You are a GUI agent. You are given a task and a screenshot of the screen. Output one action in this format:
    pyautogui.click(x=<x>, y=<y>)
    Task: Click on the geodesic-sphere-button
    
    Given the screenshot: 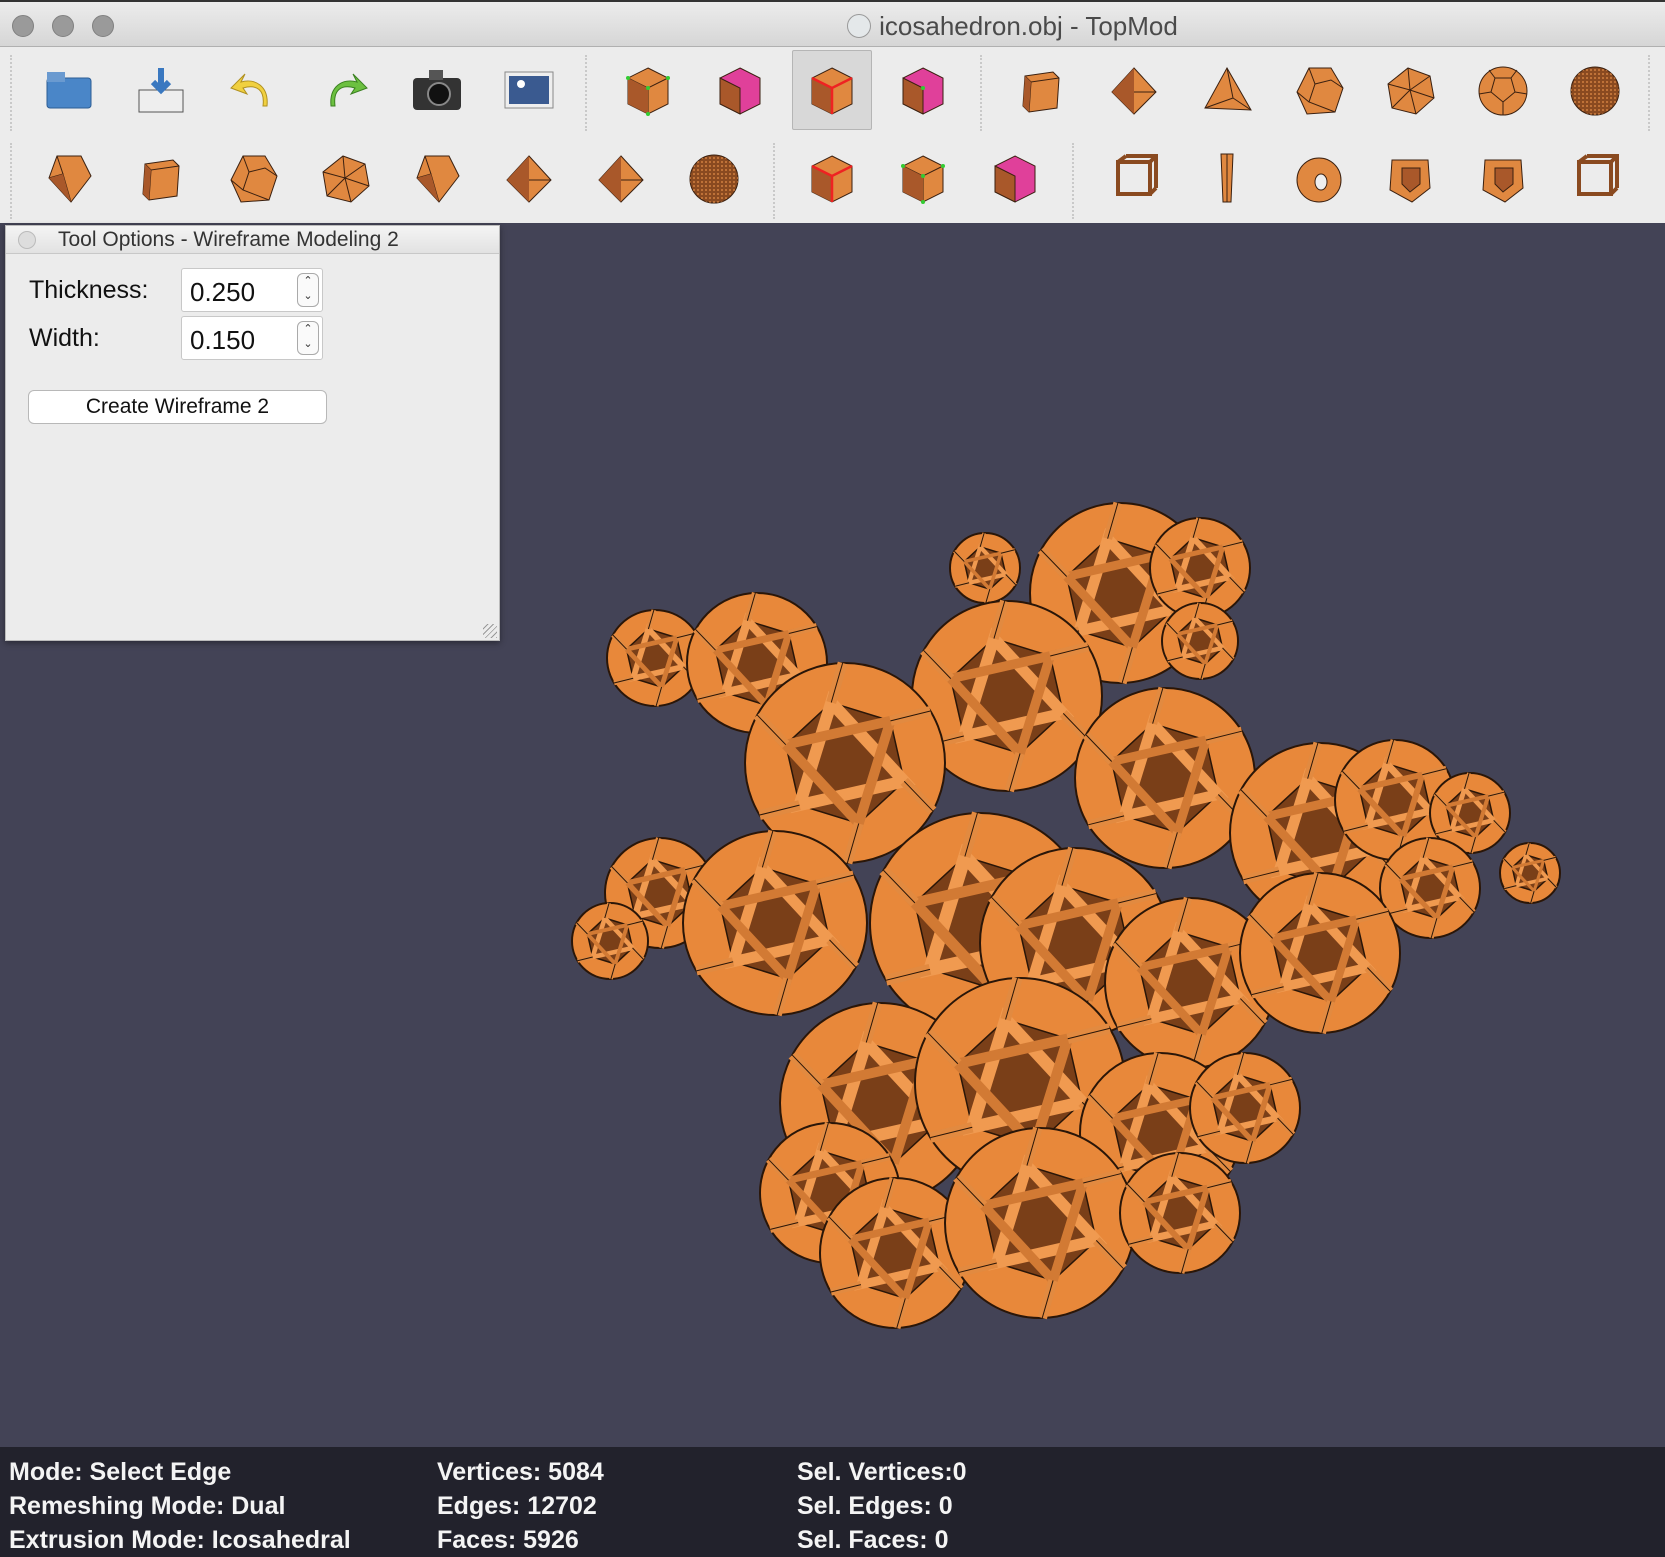 What is the action you would take?
    pyautogui.click(x=1595, y=90)
    